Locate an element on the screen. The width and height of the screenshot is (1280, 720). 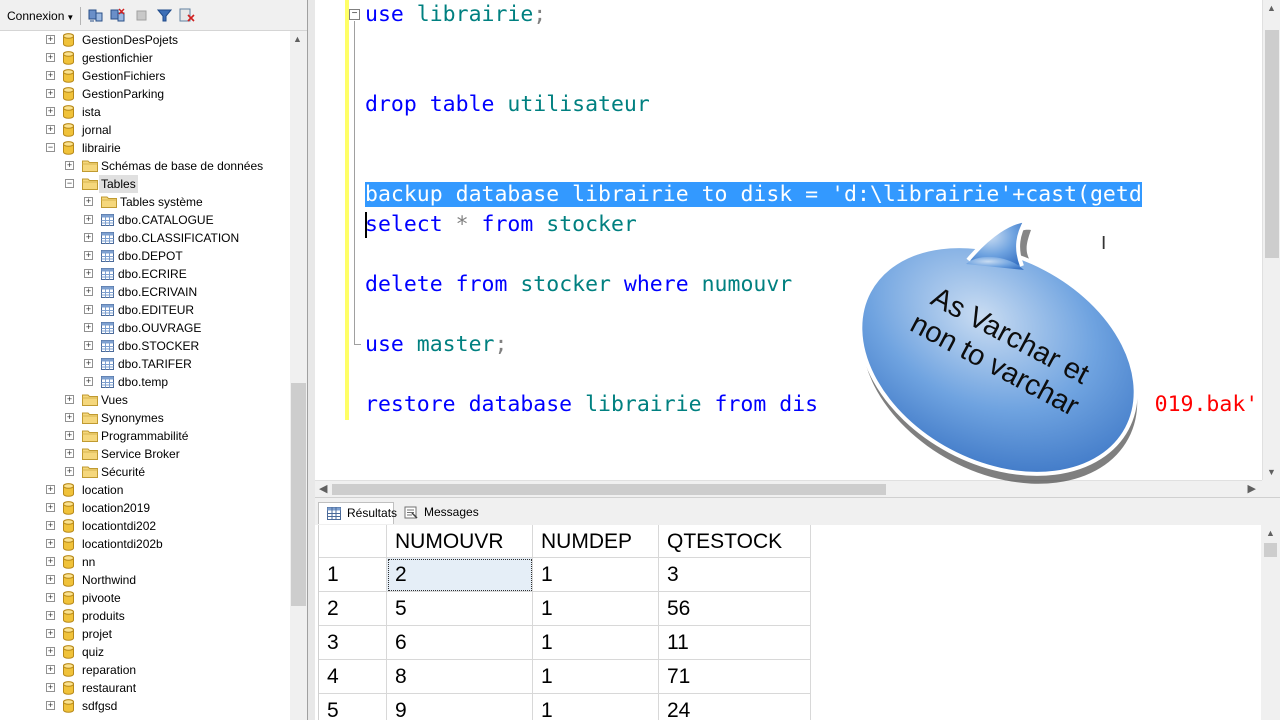
code-line: drop table utilisateur is located at coordinates (507, 105).